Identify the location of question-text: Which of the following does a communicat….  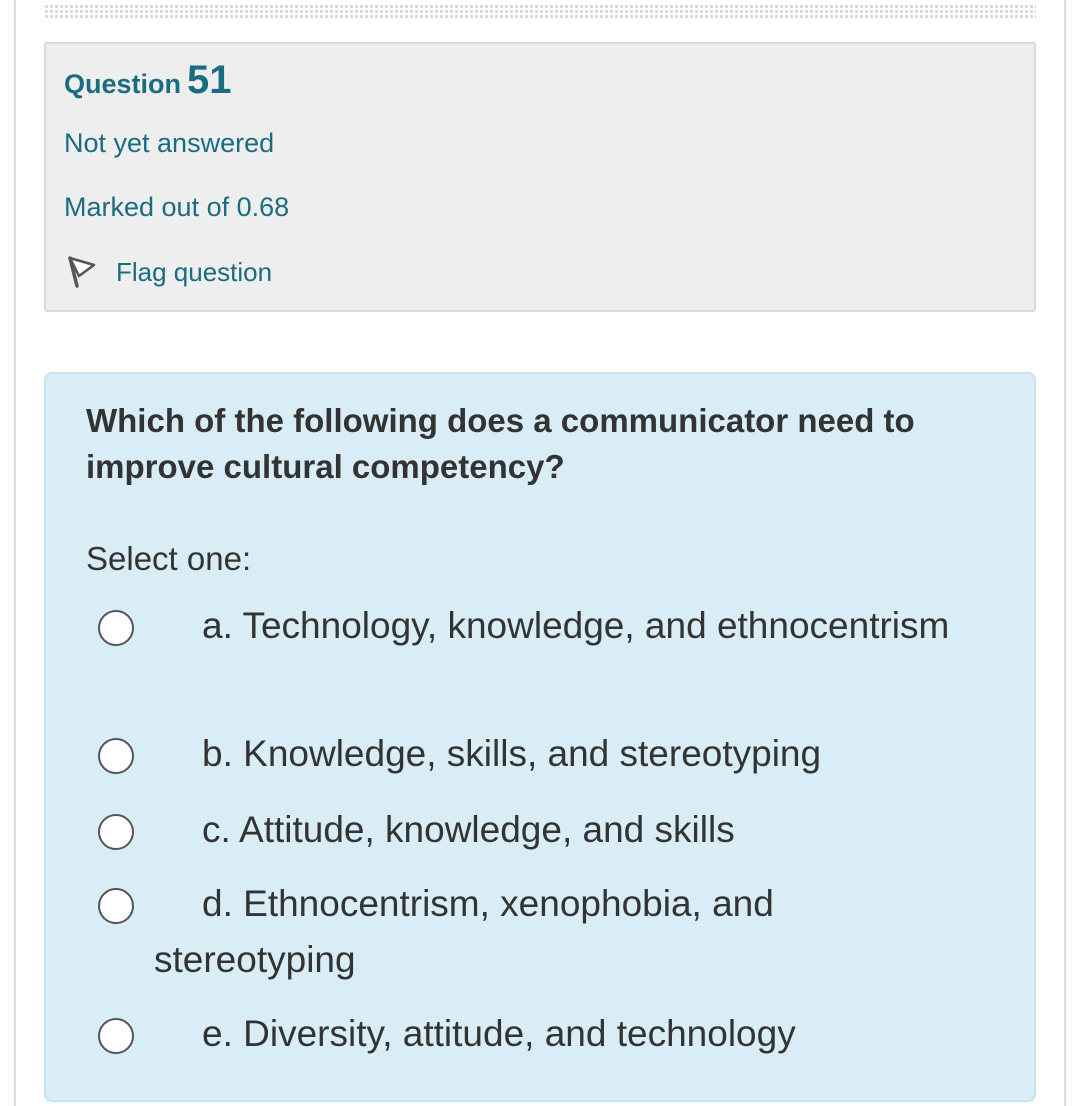
(500, 443).